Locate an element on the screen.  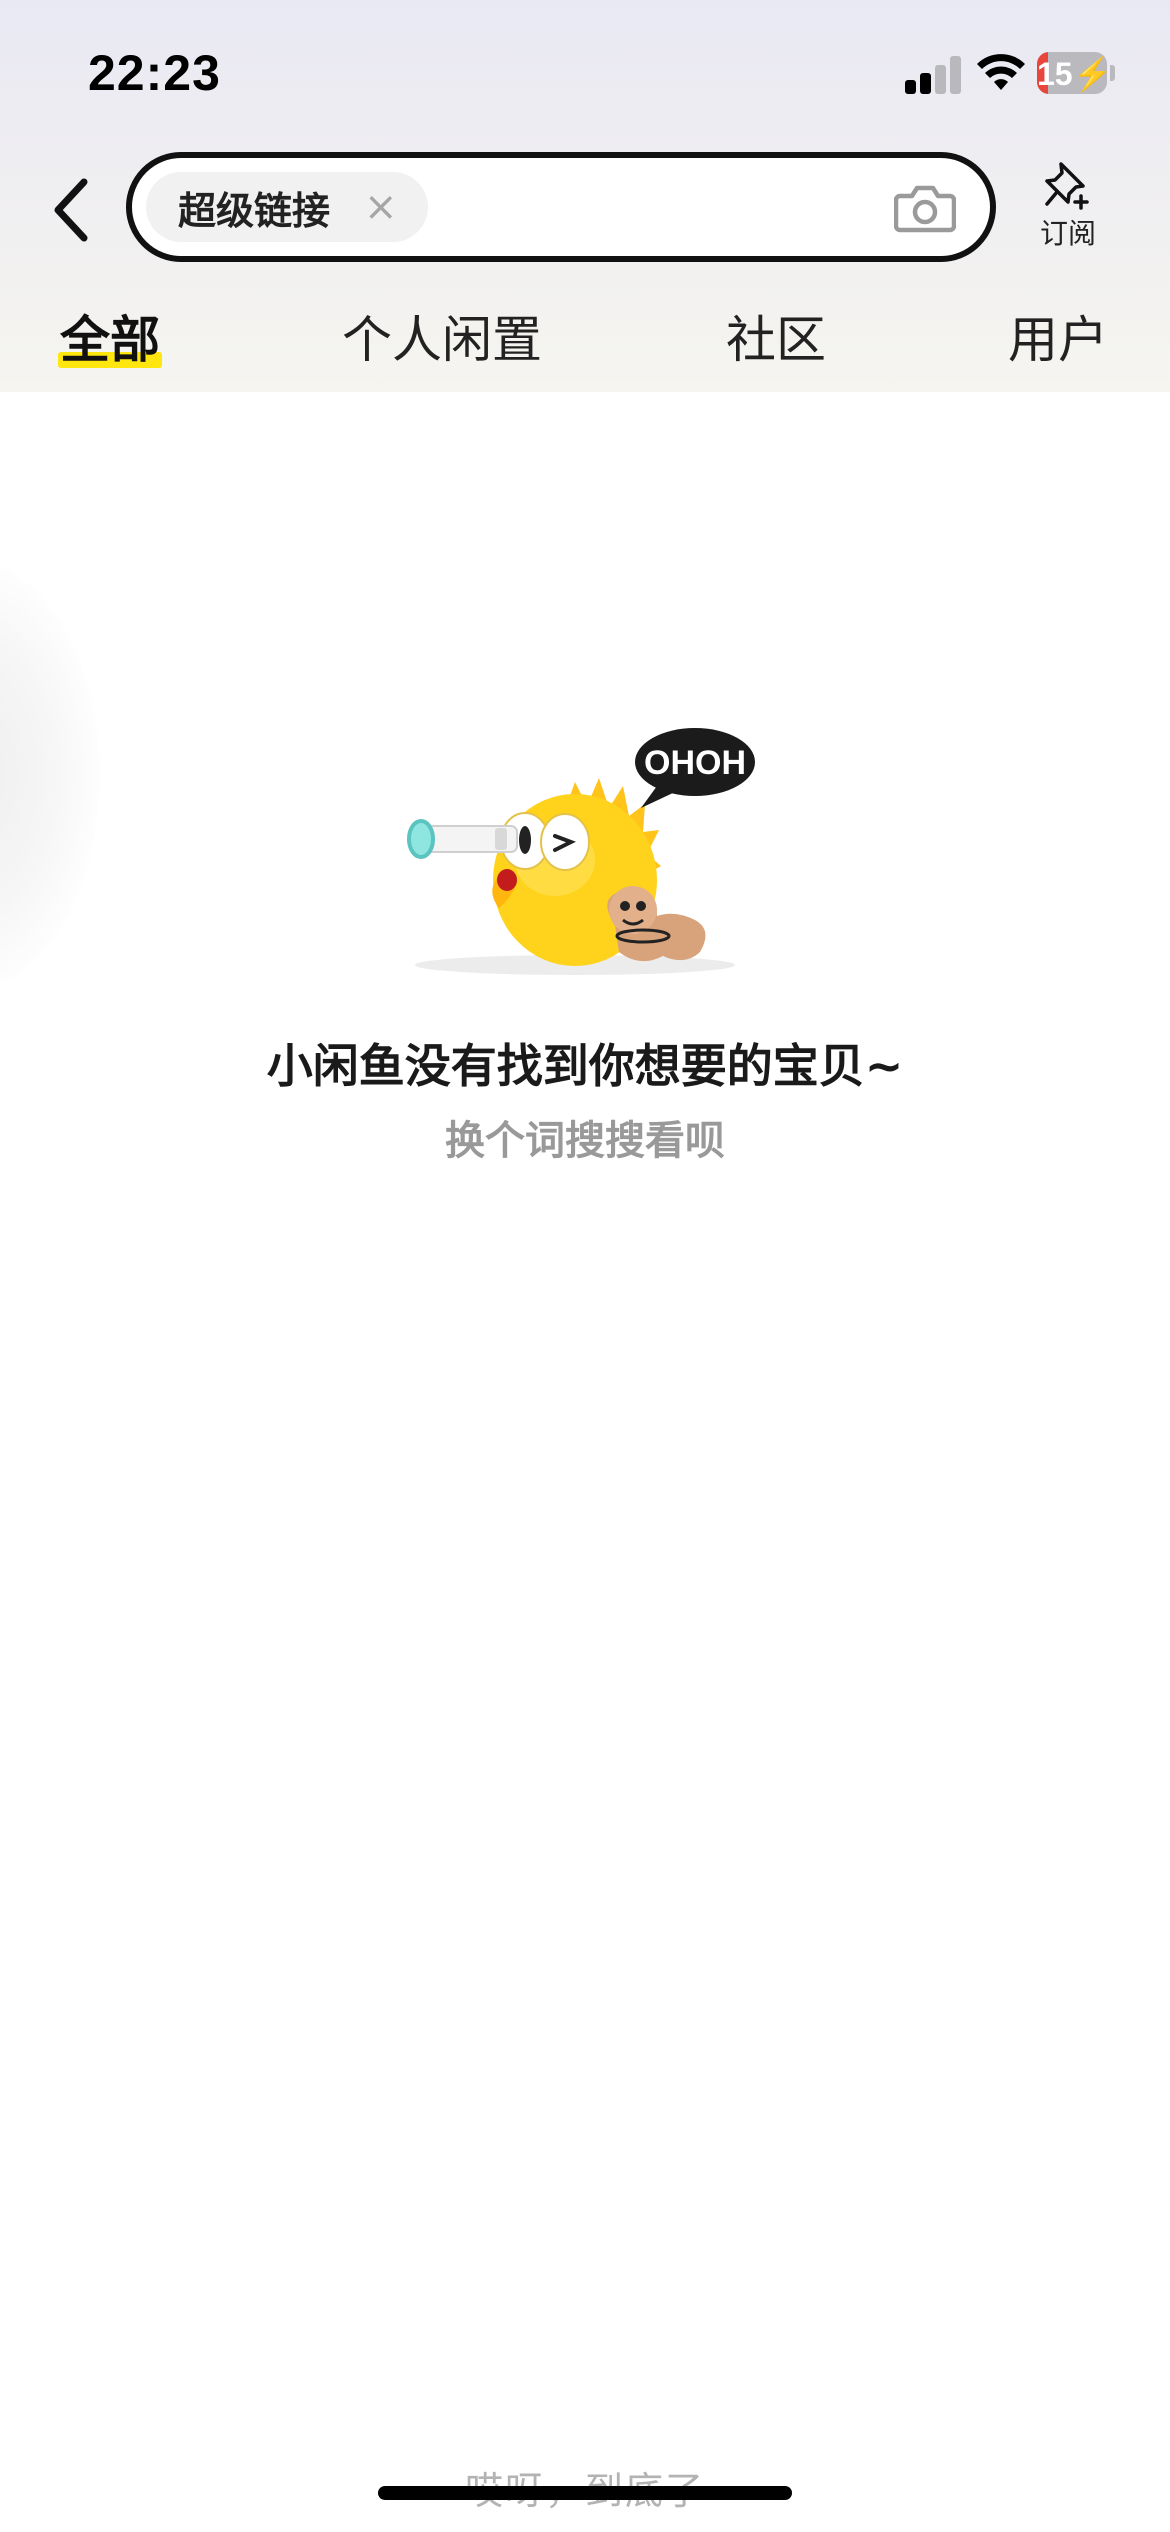
camera-icon is located at coordinates (925, 208).